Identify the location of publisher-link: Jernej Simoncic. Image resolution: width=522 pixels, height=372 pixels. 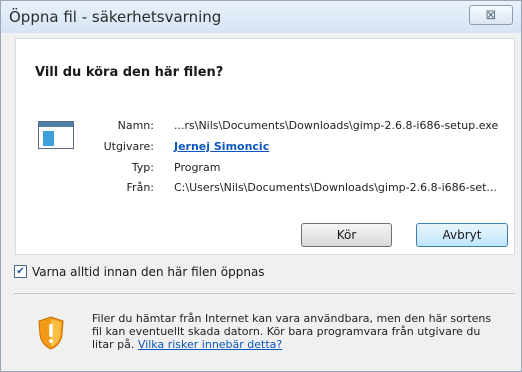
(221, 146).